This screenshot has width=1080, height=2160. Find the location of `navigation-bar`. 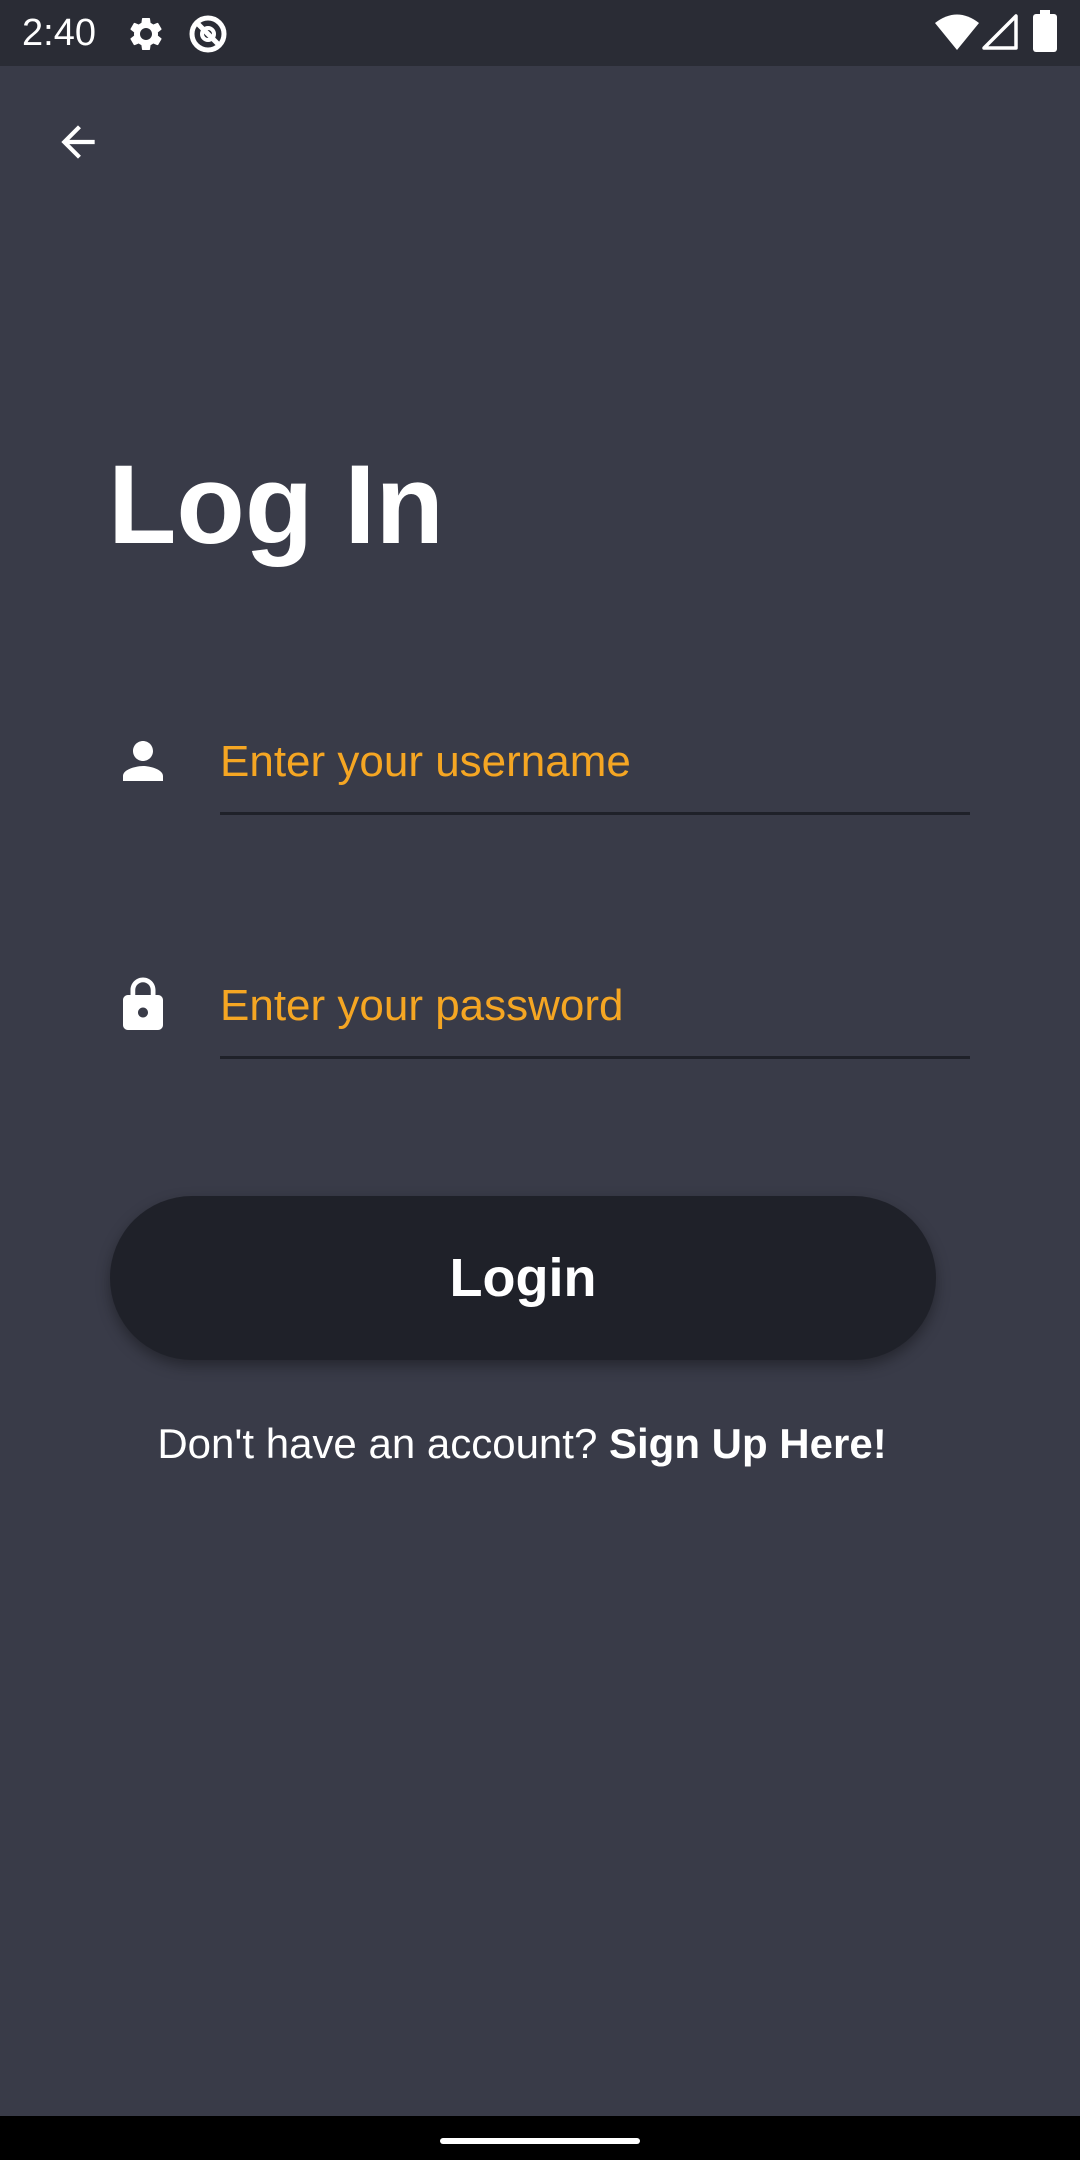

navigation-bar is located at coordinates (540, 2138).